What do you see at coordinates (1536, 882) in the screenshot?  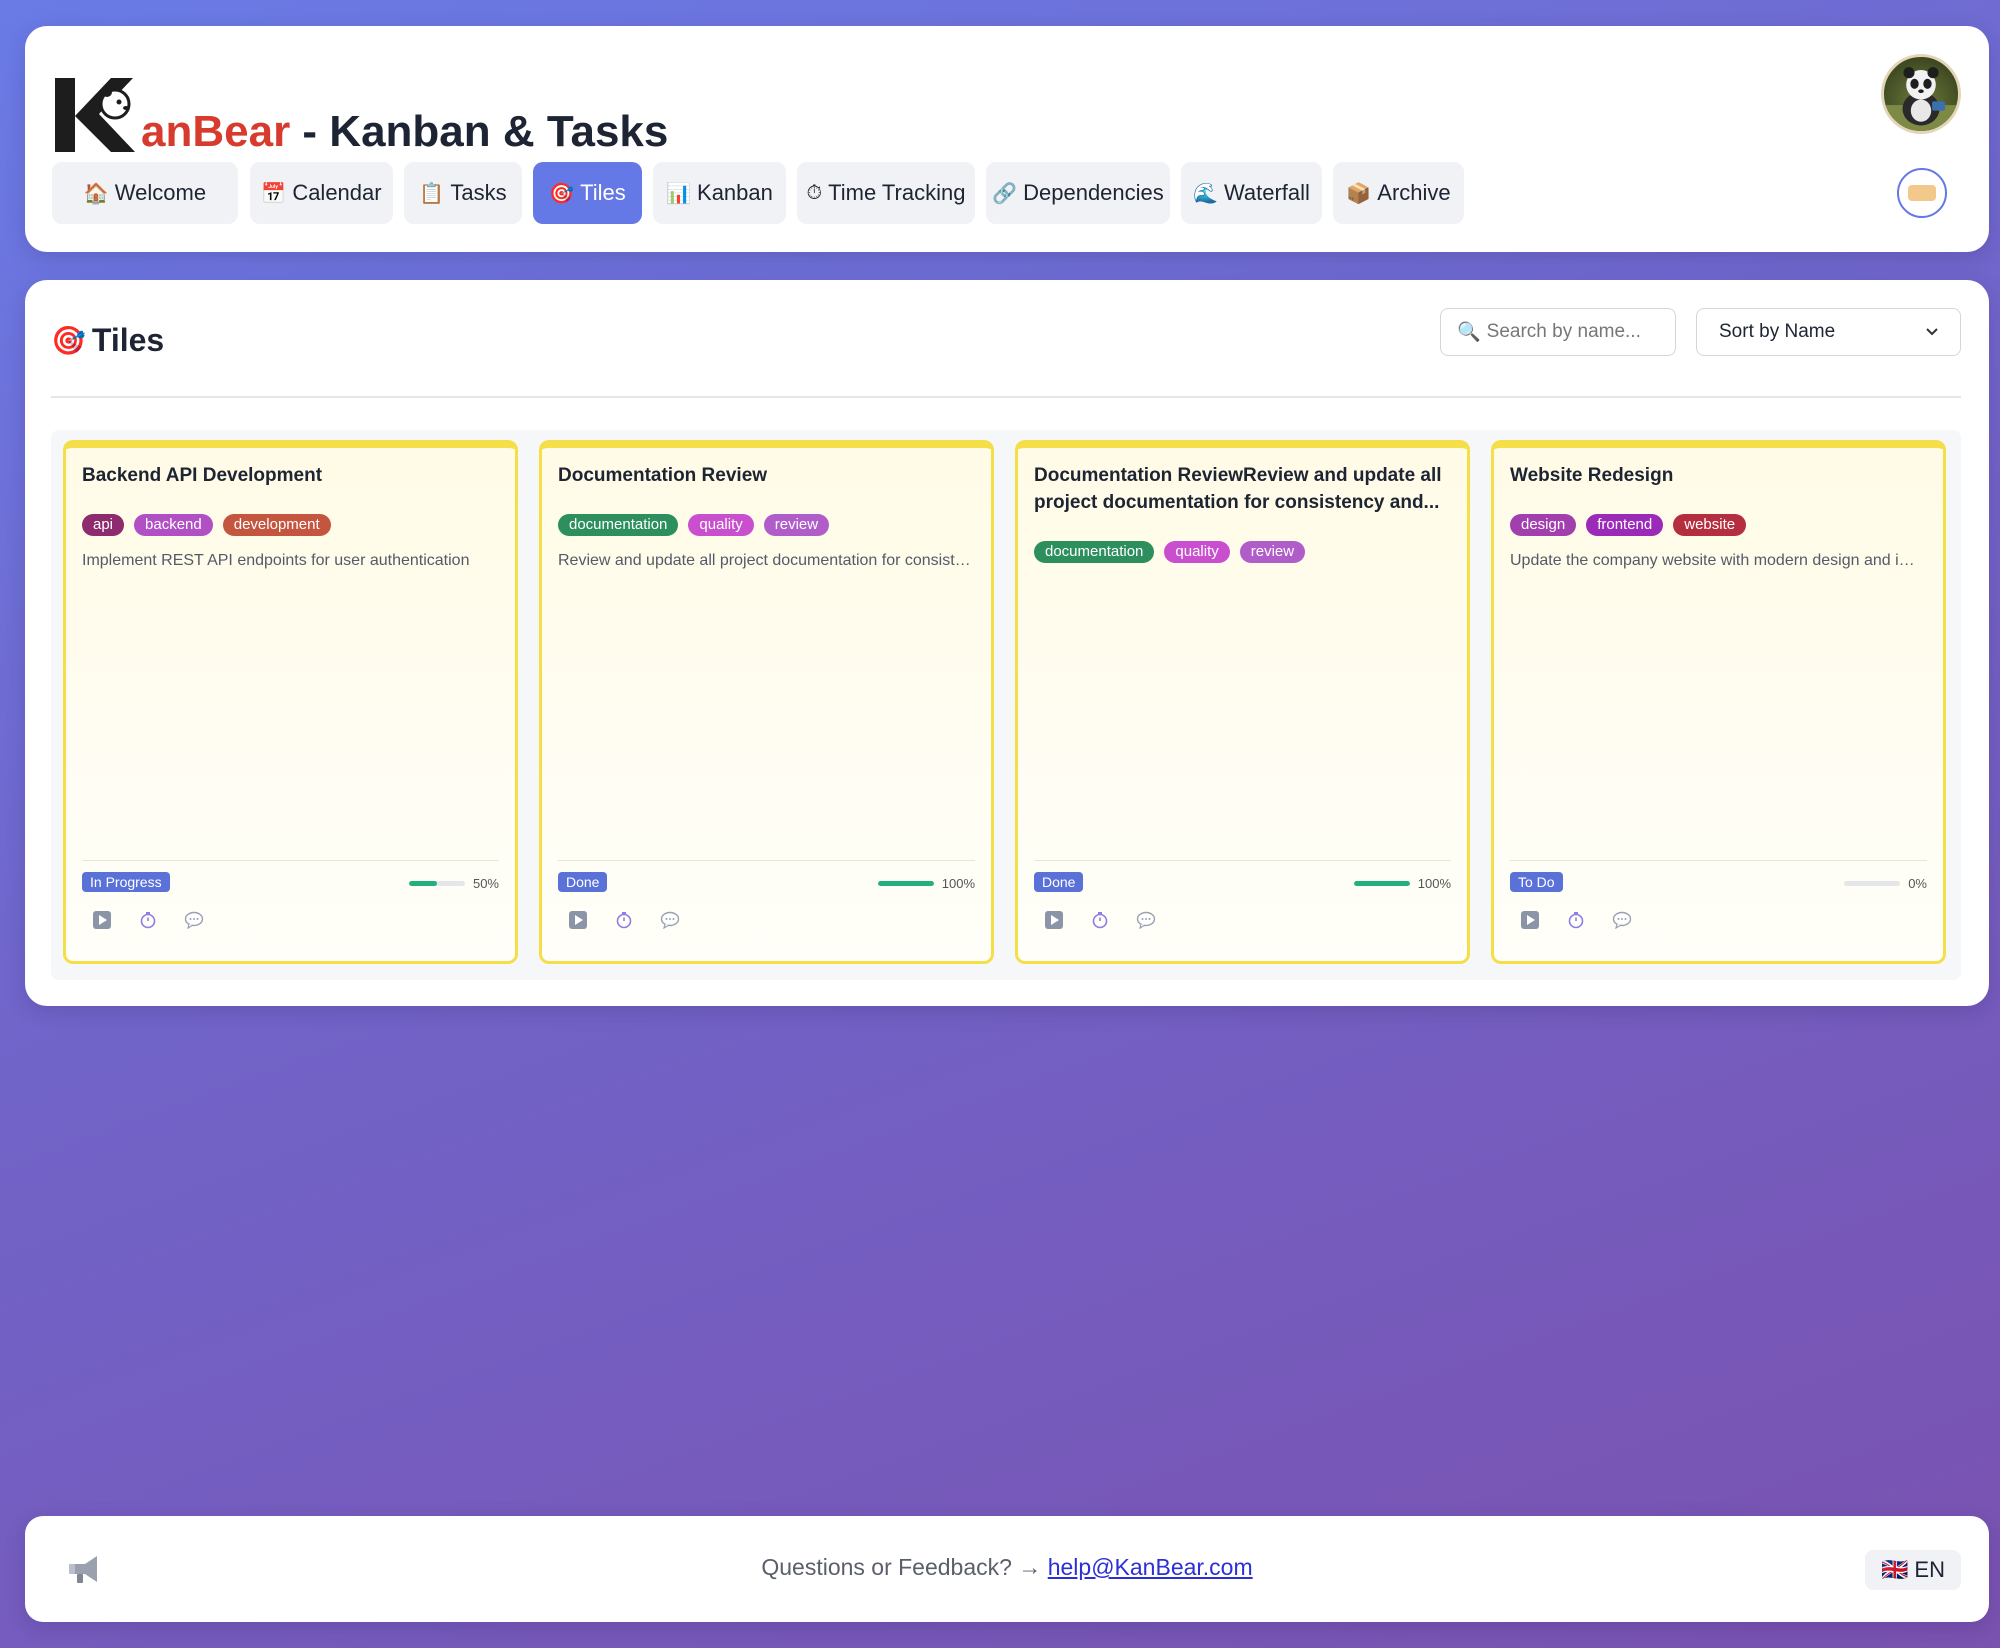 I see `status-badge: To Do` at bounding box center [1536, 882].